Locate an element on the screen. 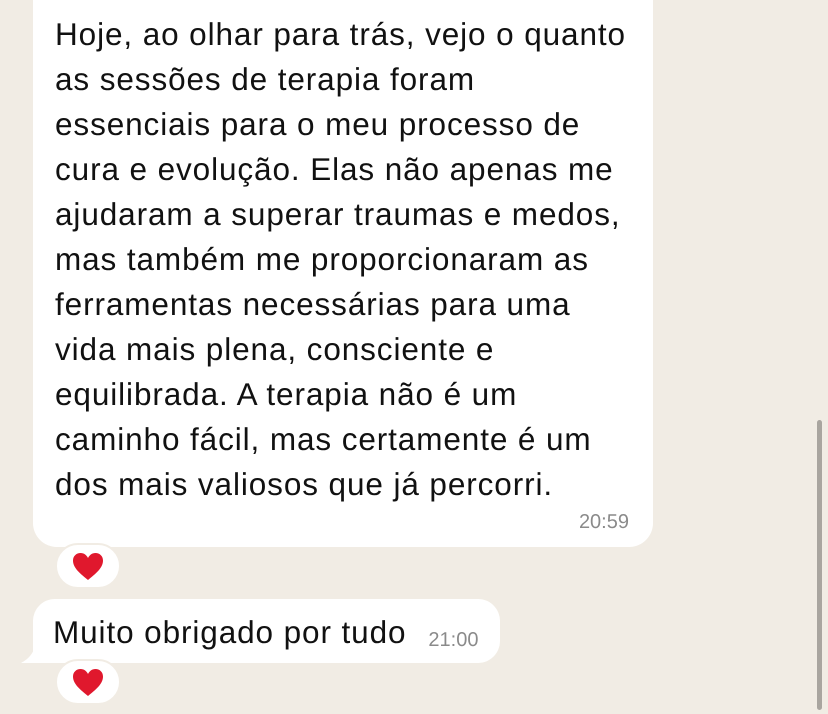  message-time: 21:00 is located at coordinates (453, 640).